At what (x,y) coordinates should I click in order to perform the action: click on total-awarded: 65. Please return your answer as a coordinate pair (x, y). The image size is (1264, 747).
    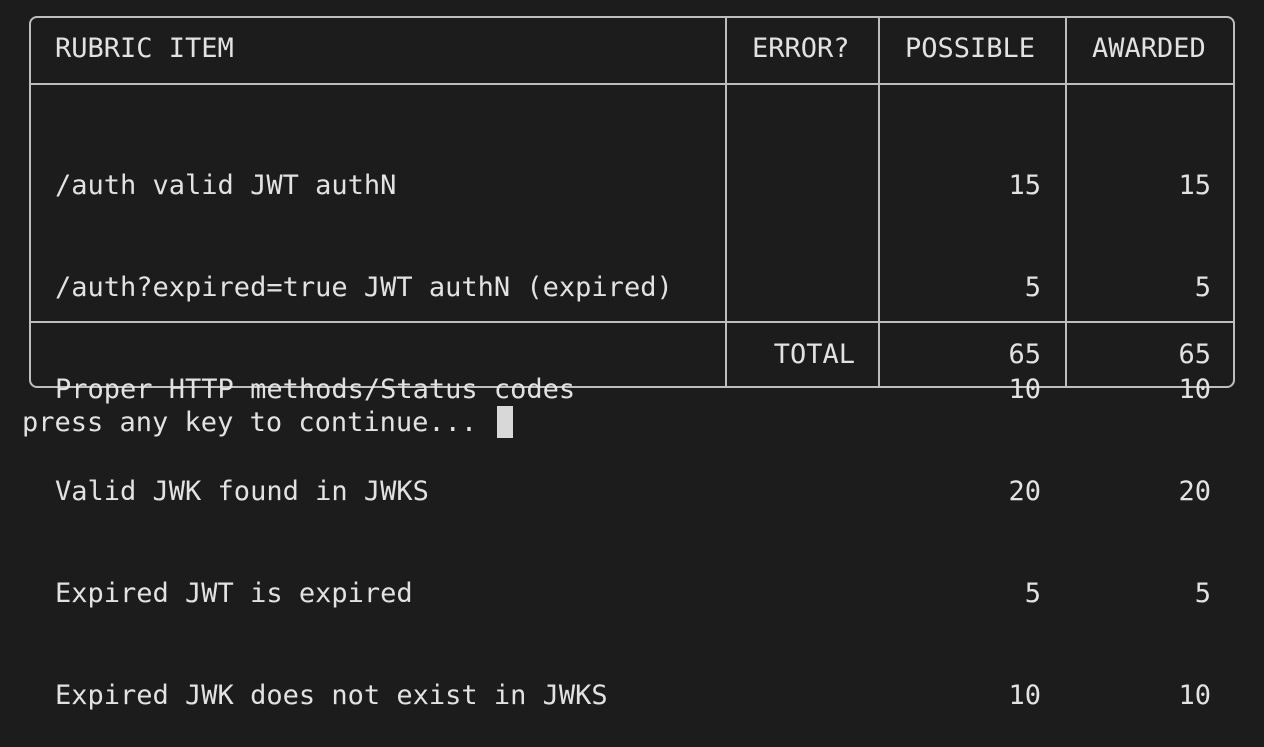
    Looking at the image, I should click on (1194, 354).